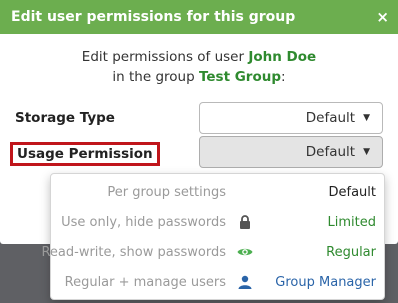  I want to click on user-name: John Doe, so click(282, 57).